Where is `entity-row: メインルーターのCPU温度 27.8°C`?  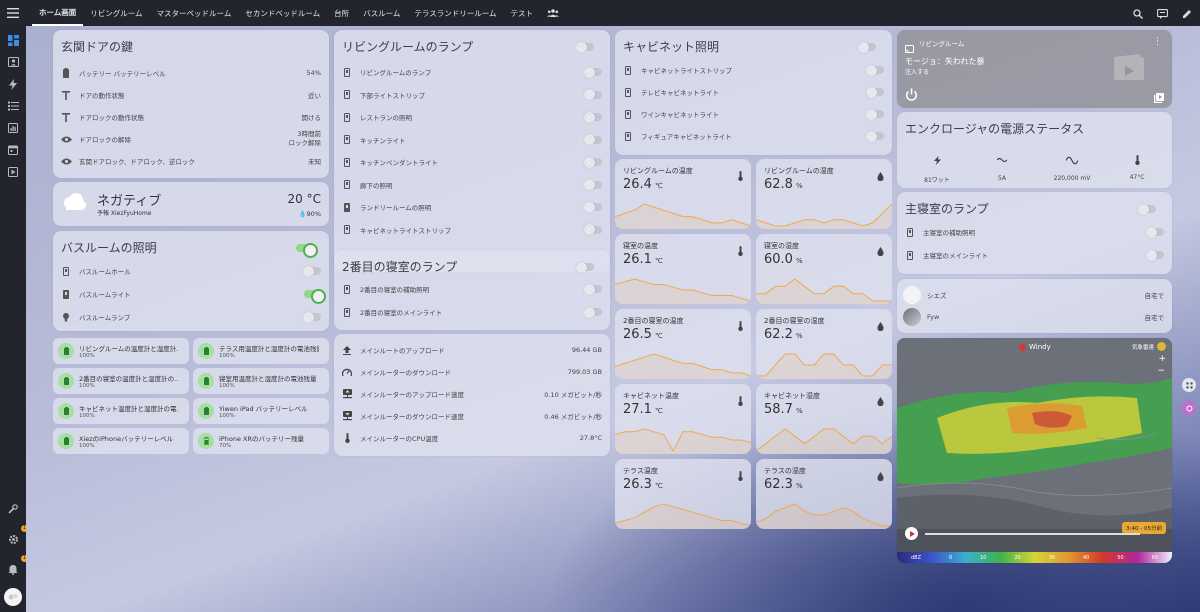
entity-row: メインルーターのCPU温度 27.8°C is located at coordinates (472, 438).